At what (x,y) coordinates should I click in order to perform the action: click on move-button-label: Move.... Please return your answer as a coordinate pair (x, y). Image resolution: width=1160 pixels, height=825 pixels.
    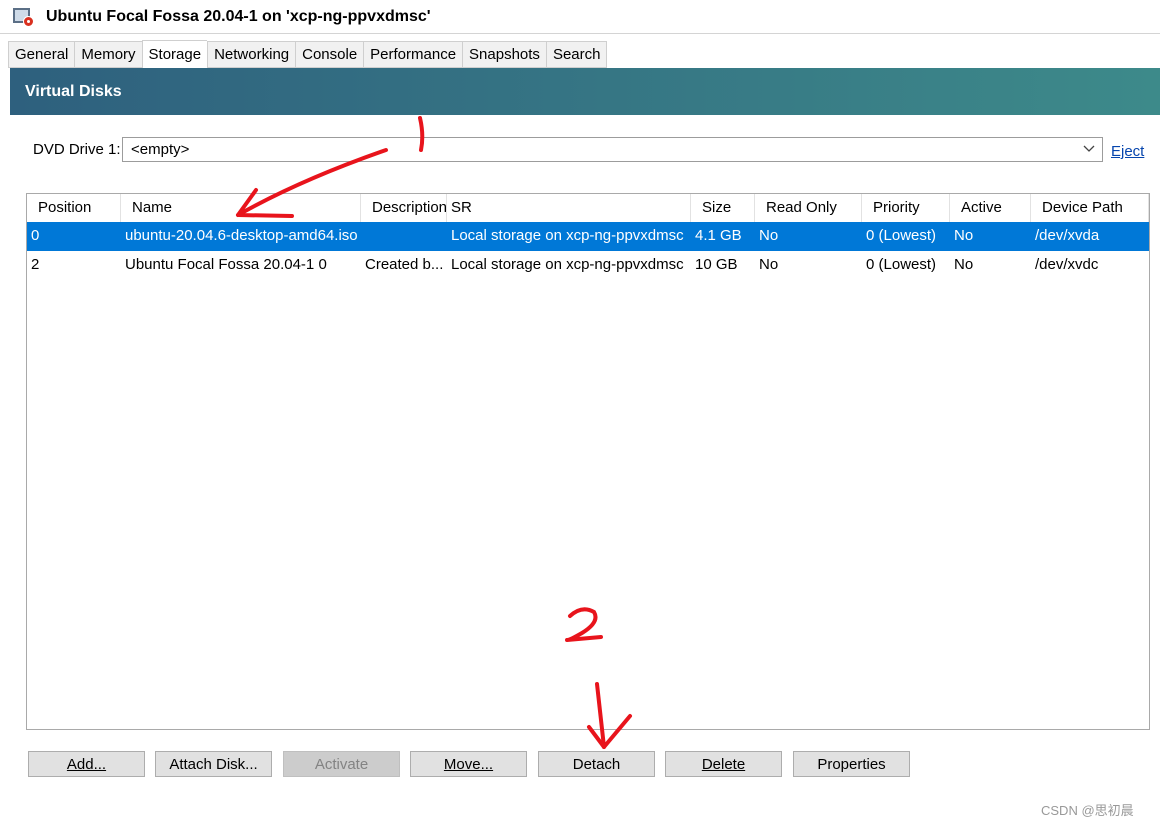
    Looking at the image, I should click on (468, 764).